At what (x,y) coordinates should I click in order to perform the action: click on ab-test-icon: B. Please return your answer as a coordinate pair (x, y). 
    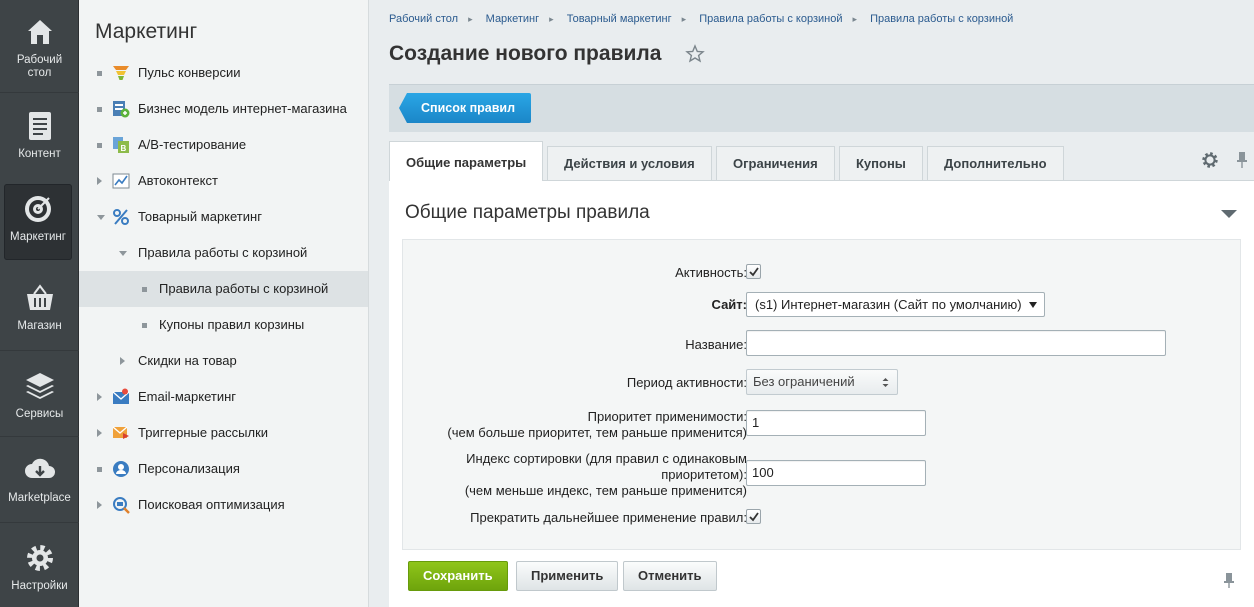
    Looking at the image, I should click on (121, 145).